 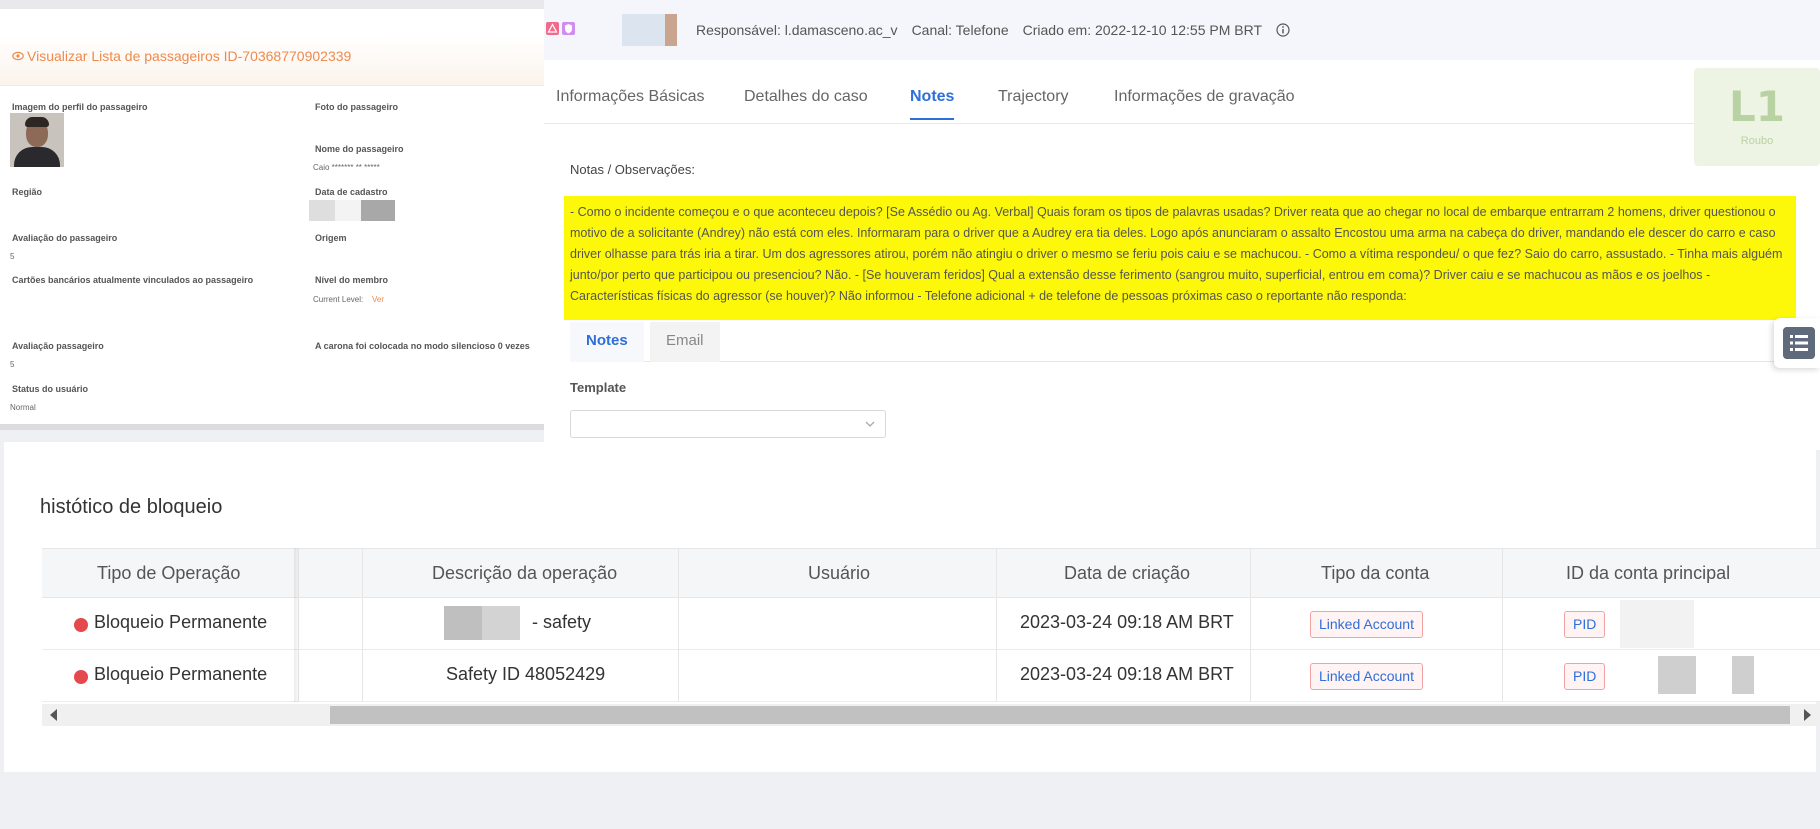 I want to click on passenger-rating-label: Avaliação passageiro, so click(x=58, y=346).